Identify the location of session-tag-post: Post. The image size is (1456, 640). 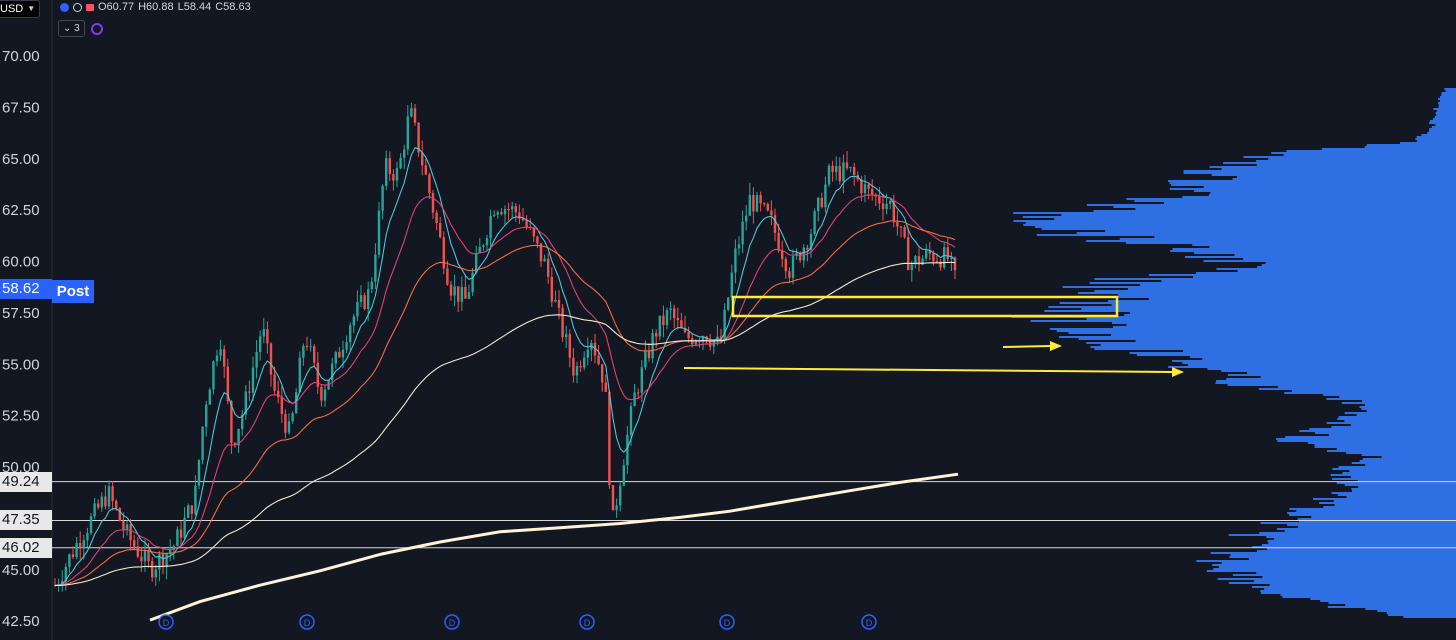
(73, 291).